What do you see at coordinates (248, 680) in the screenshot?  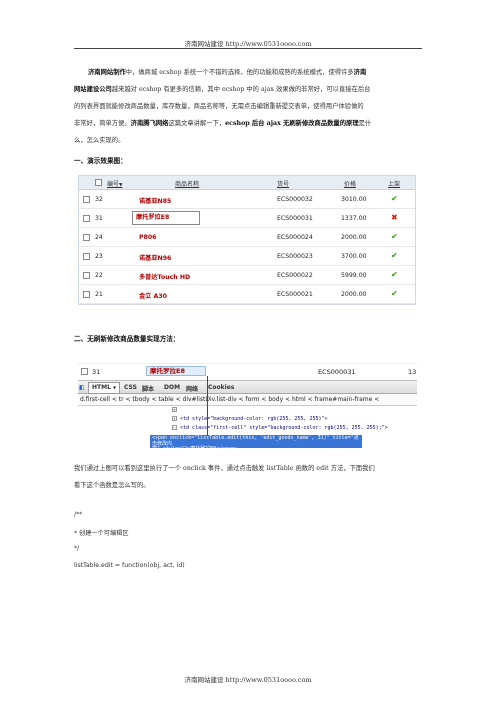 I see `page-footer: 济南网站建设 http://www.0531oooo.com` at bounding box center [248, 680].